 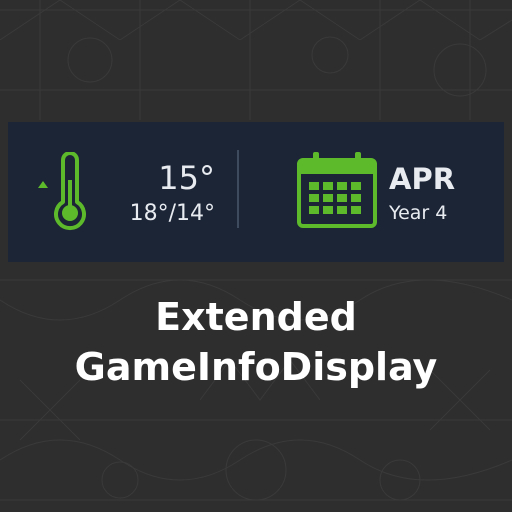 I want to click on thermometer-icon, so click(x=70, y=191).